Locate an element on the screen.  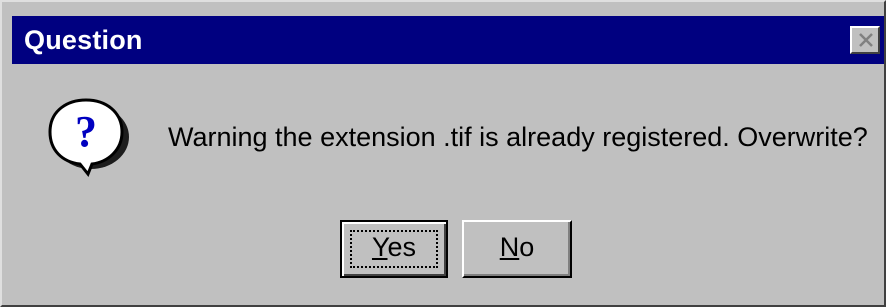
no-button: No is located at coordinates (517, 249).